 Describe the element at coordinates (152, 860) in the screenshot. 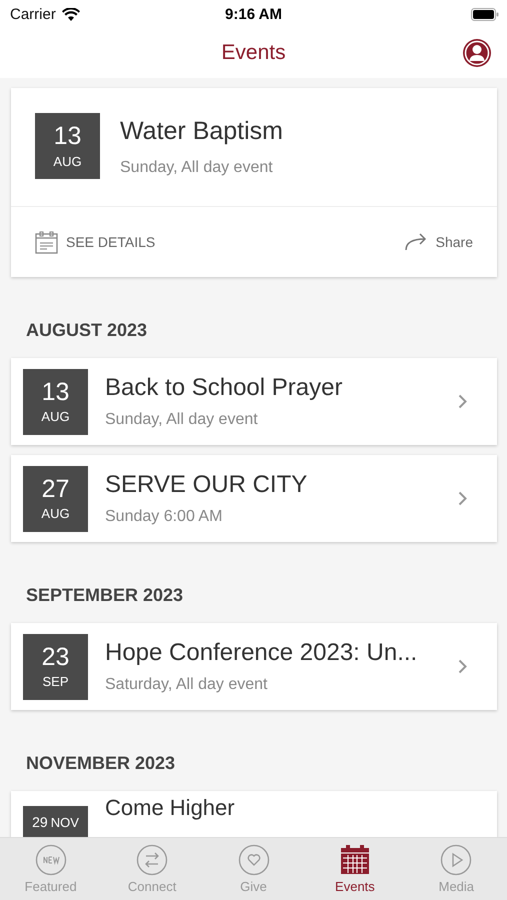

I see `swap-arrows-icon` at that location.